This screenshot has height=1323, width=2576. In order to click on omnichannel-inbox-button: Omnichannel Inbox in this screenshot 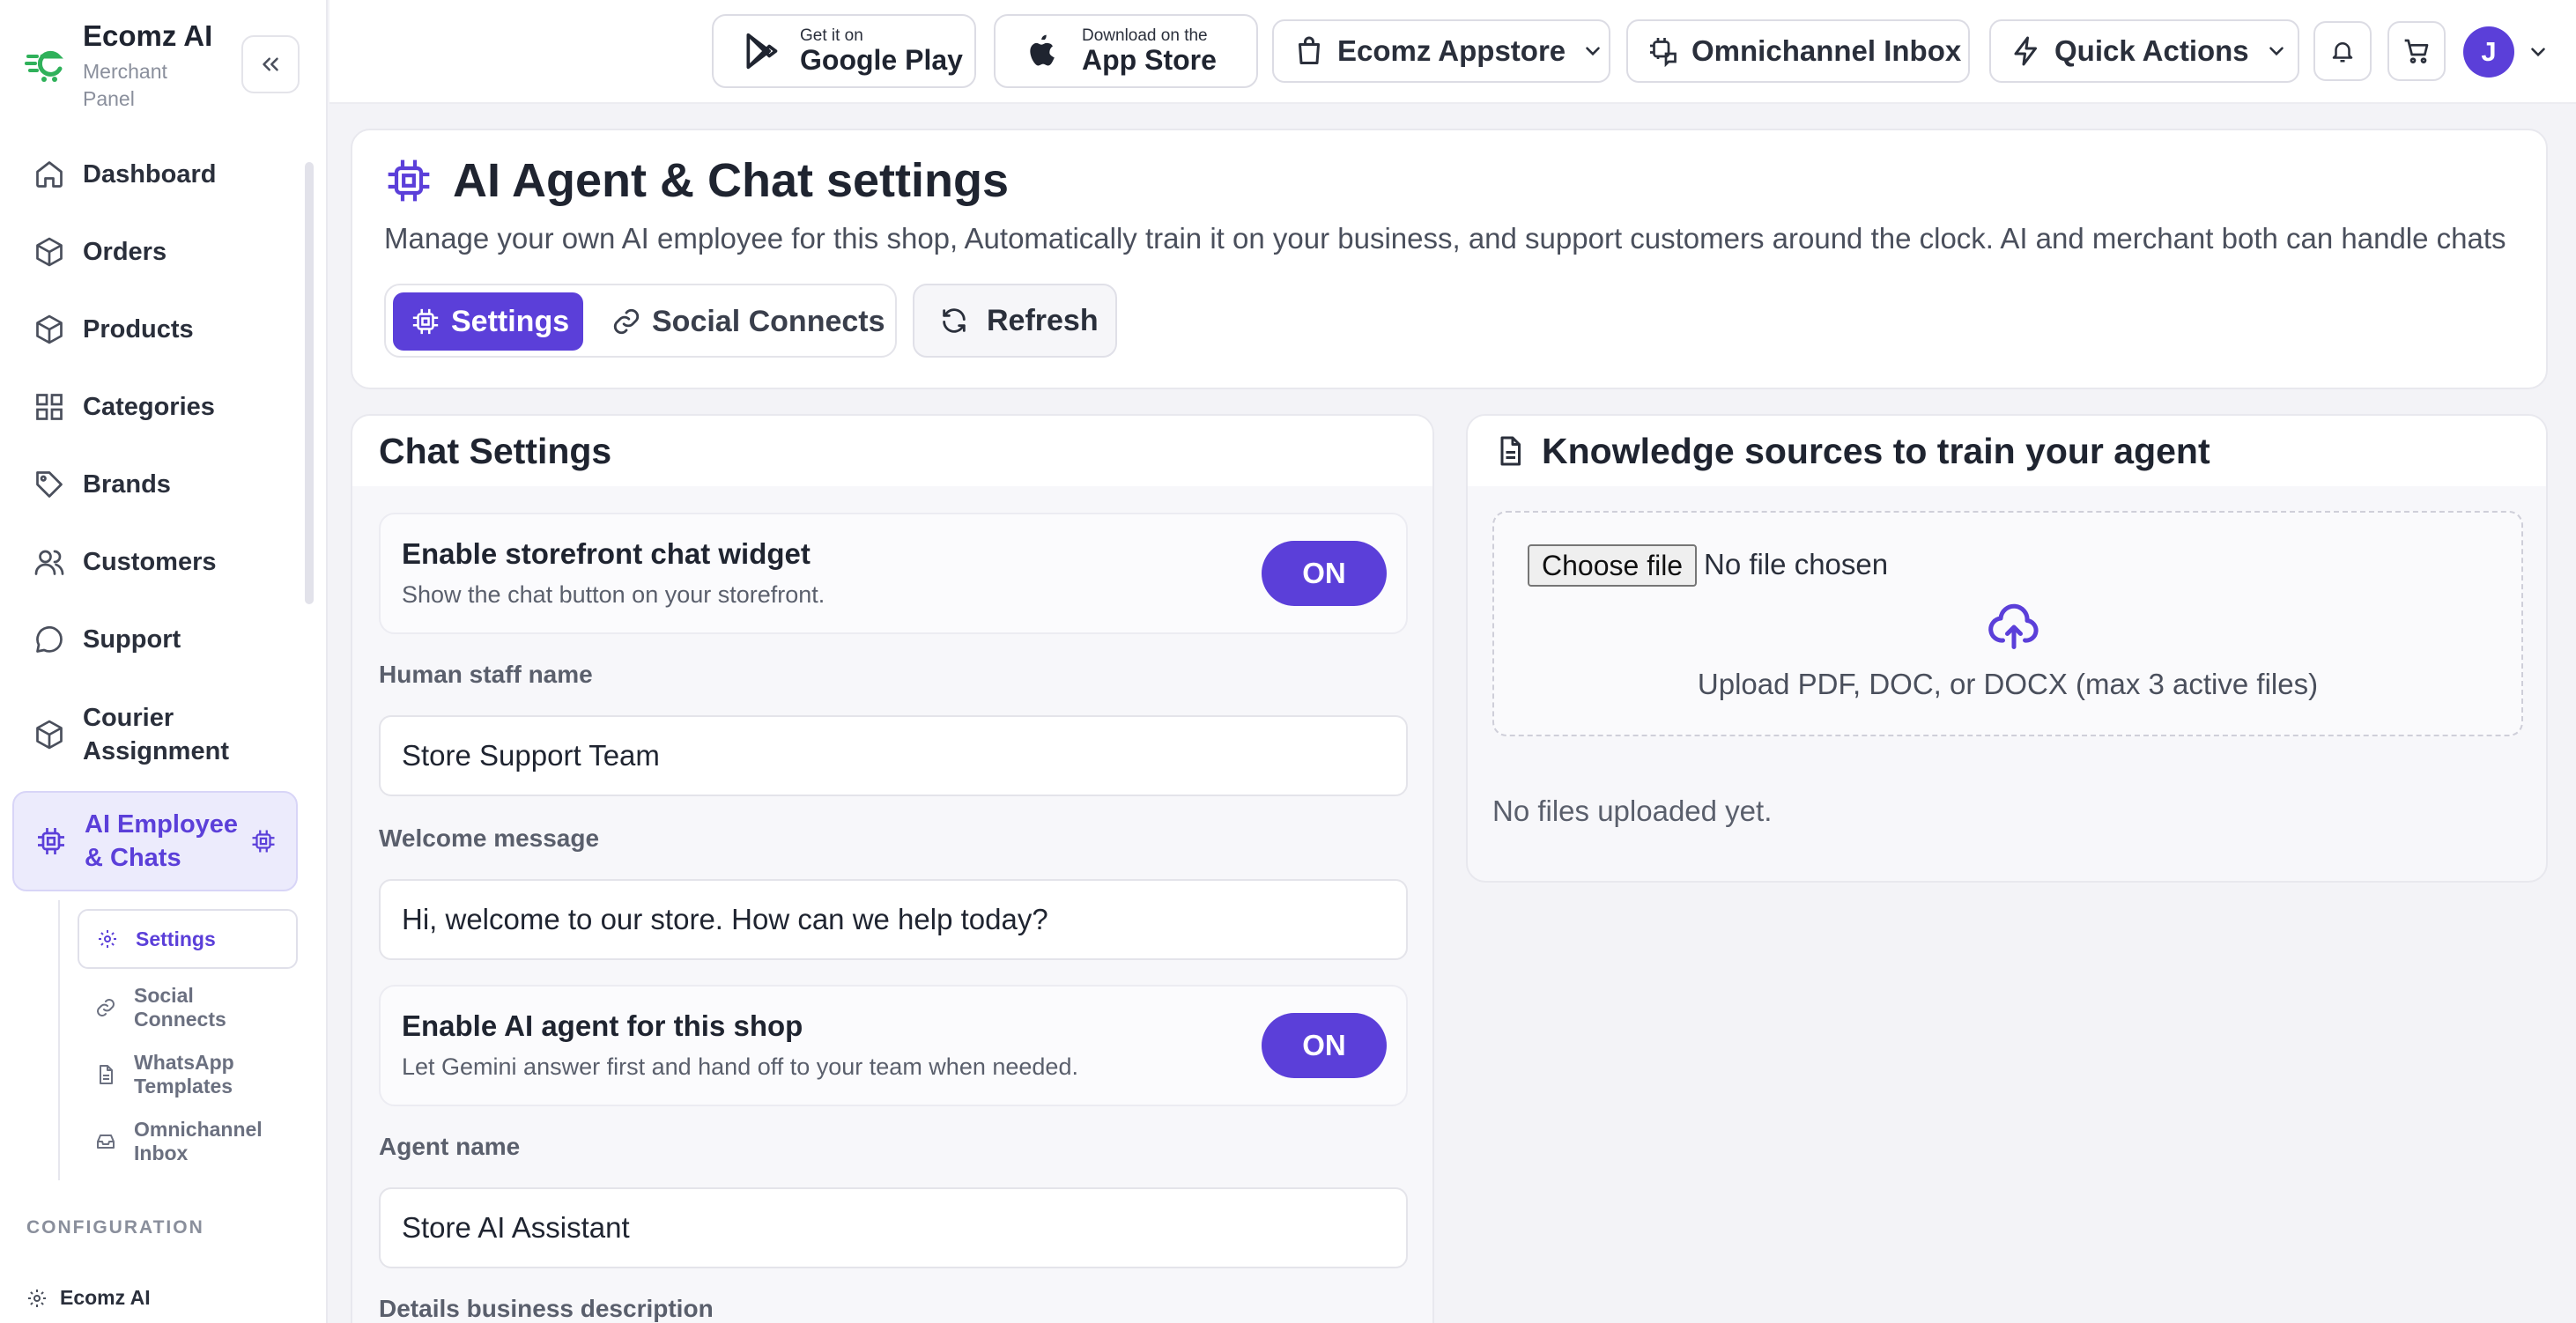, I will do `click(1798, 51)`.